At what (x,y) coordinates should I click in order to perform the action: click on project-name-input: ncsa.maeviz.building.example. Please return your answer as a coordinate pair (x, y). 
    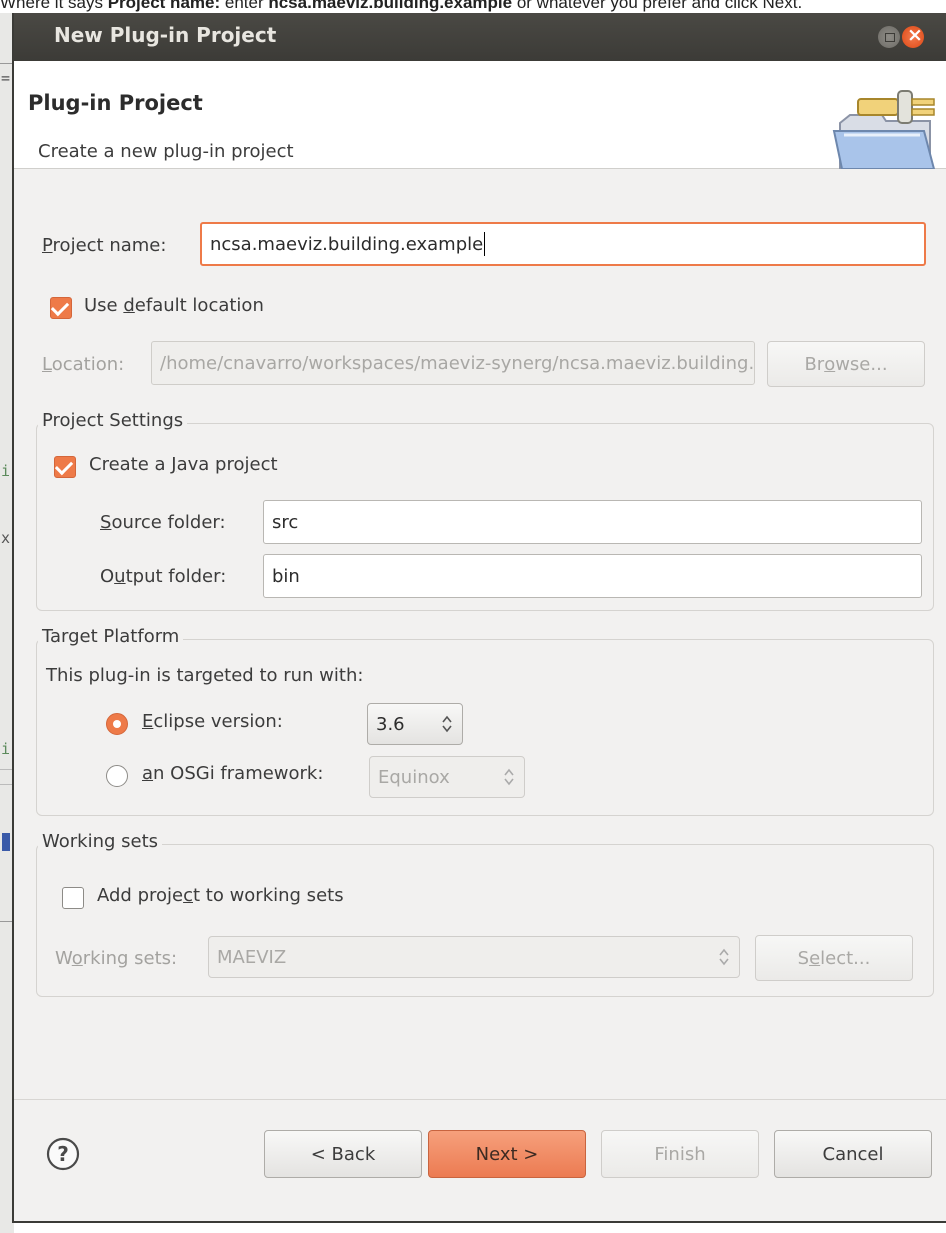
    Looking at the image, I should click on (563, 244).